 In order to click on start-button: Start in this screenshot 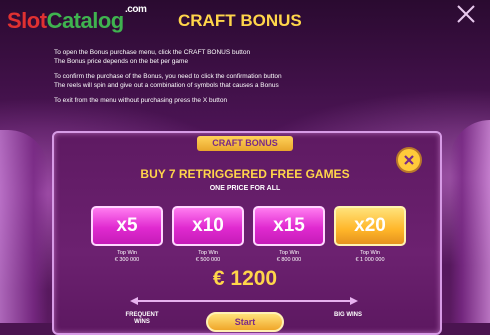, I will do `click(245, 322)`.